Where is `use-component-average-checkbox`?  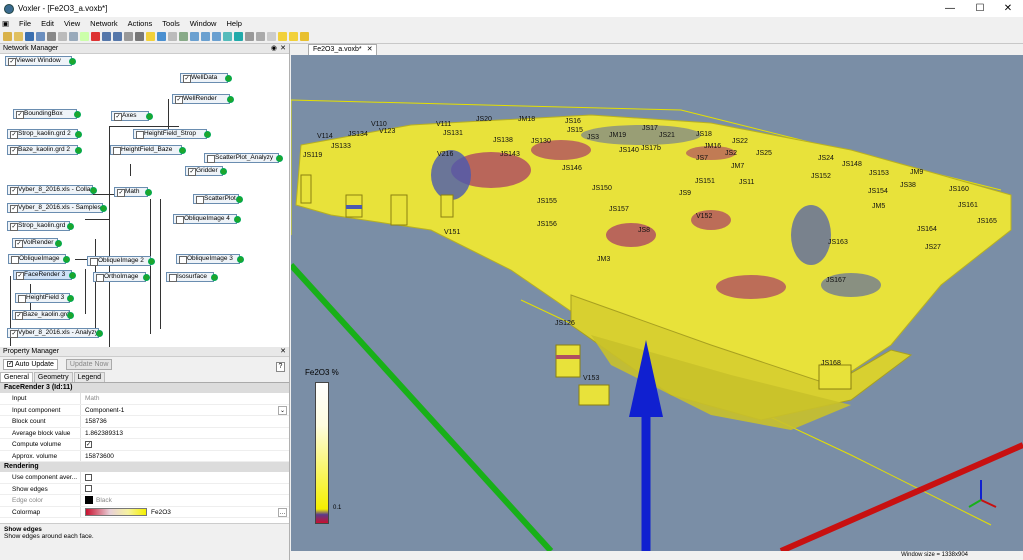 use-component-average-checkbox is located at coordinates (88, 477).